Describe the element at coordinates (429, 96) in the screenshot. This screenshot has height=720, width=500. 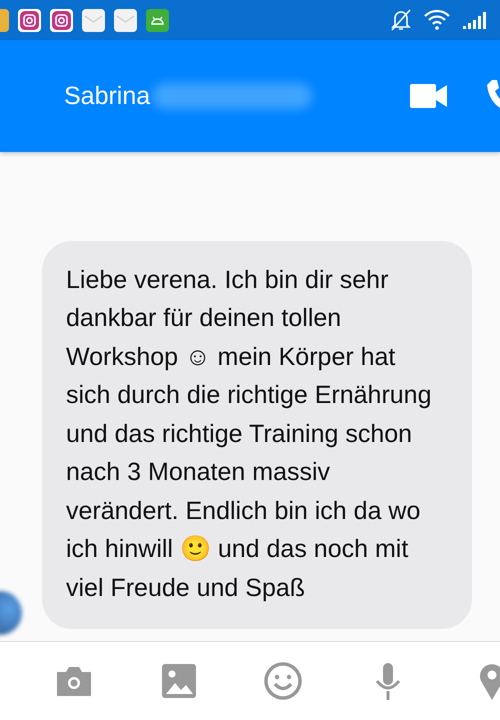
I see `video-call-icon` at that location.